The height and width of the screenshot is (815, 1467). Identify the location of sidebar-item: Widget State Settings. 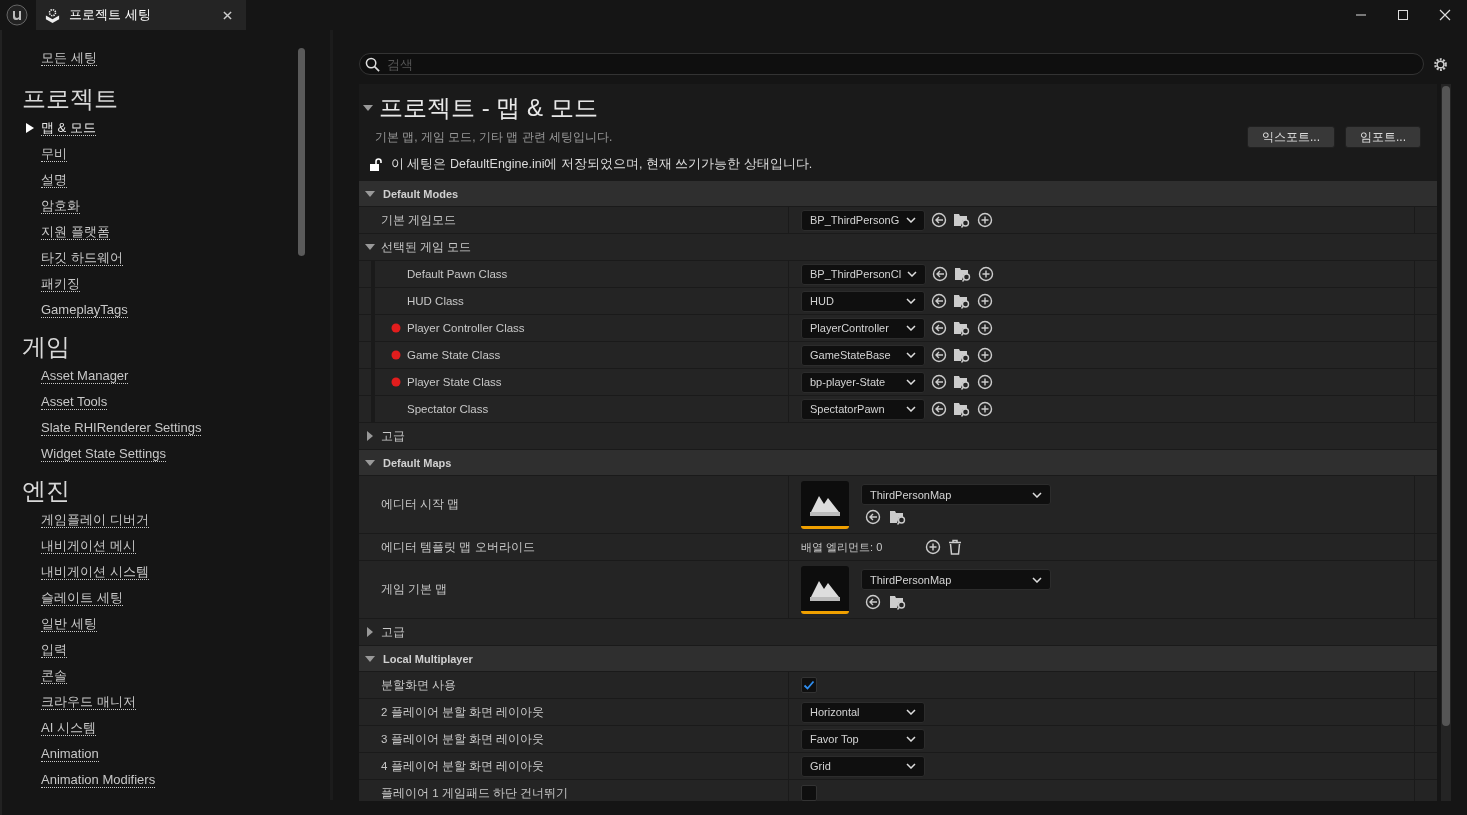
(103, 454).